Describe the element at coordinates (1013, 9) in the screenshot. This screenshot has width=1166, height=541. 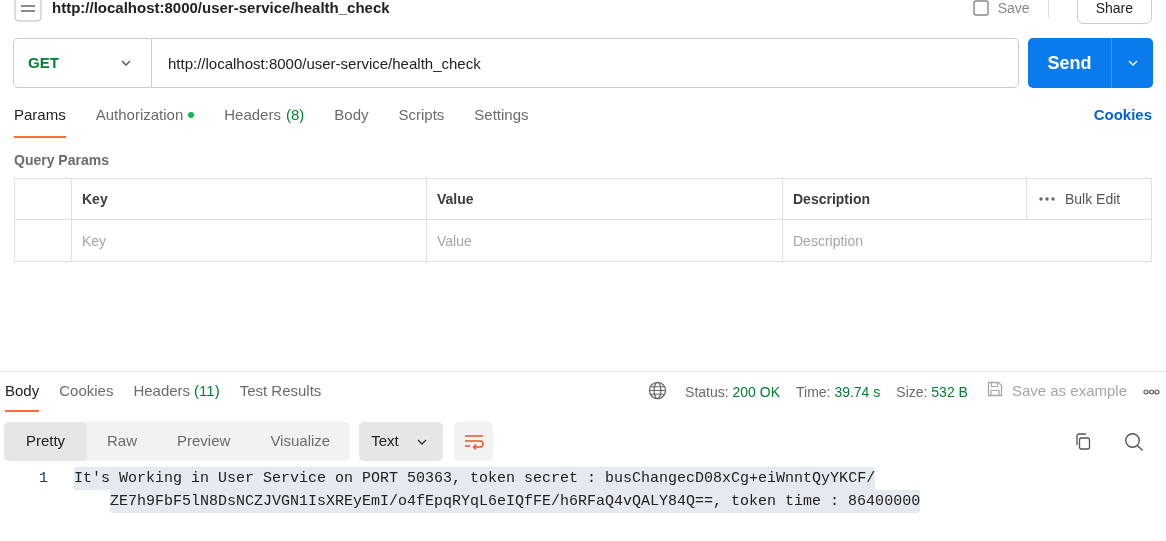
I see `save-button: Save` at that location.